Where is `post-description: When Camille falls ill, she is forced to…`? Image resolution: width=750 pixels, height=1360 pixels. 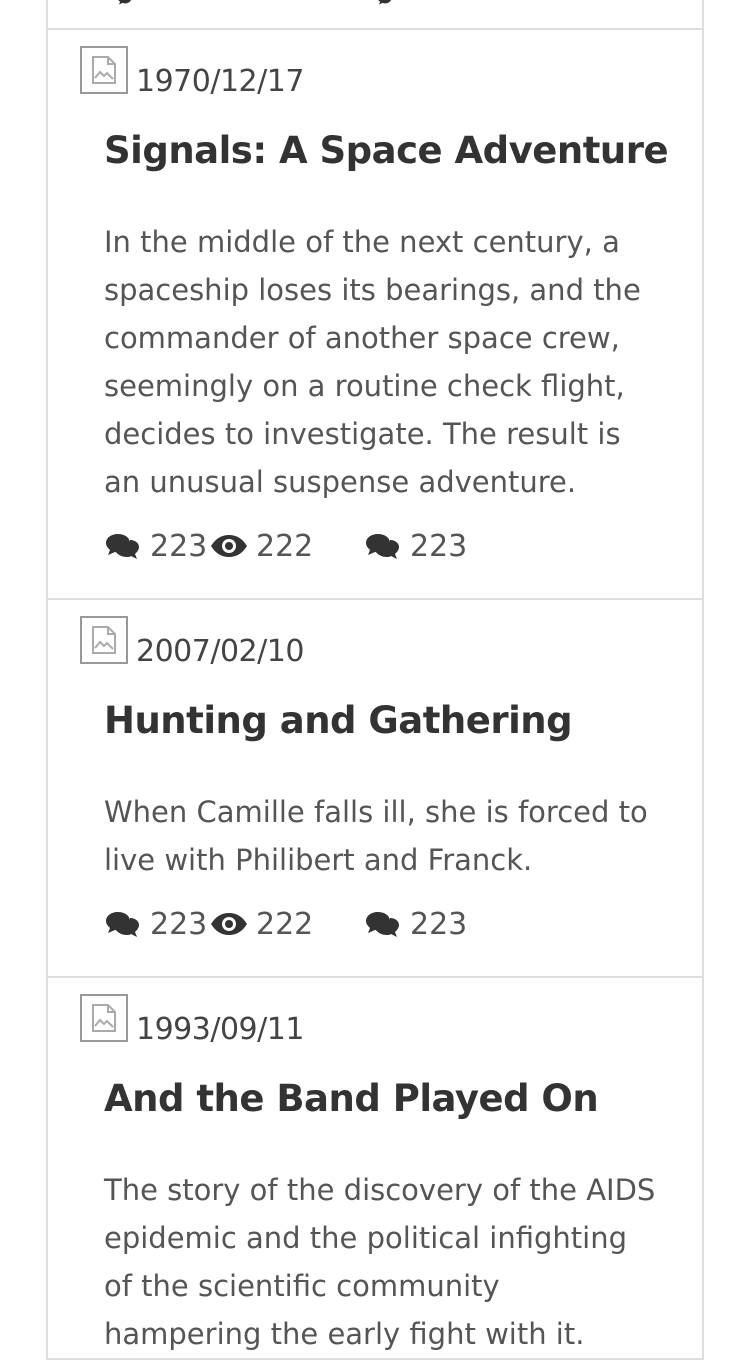
post-description: When Camille falls ill, she is forced to… is located at coordinates (376, 836).